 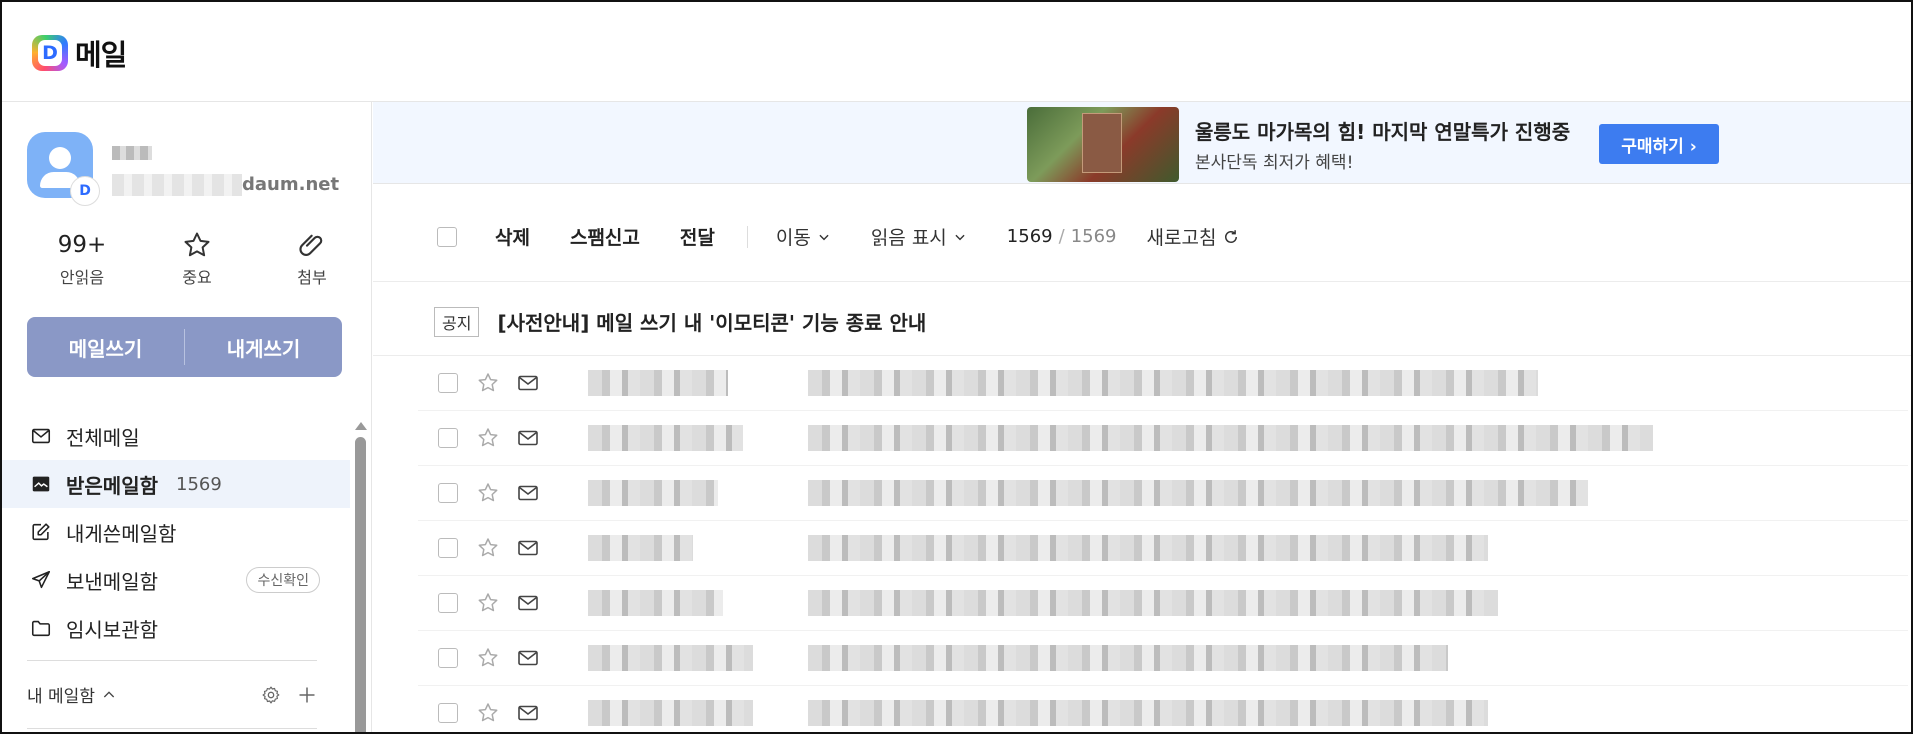 I want to click on plus-icon, so click(x=307, y=695).